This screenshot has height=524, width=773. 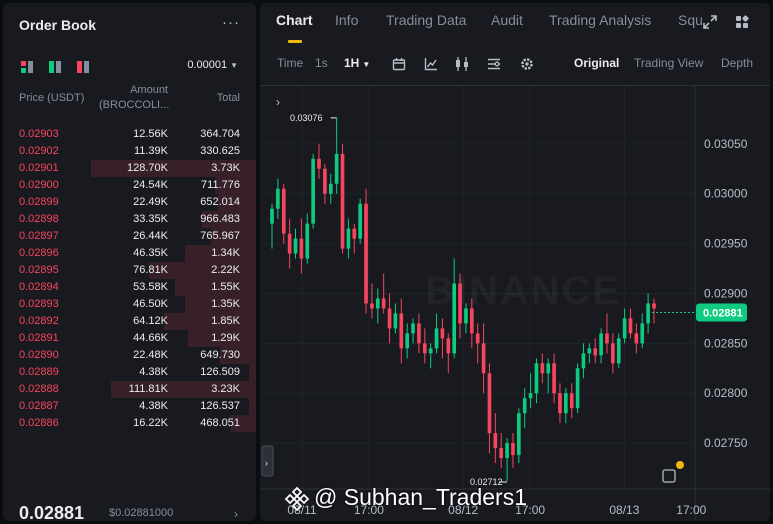 I want to click on tab-info: Info, so click(x=346, y=20).